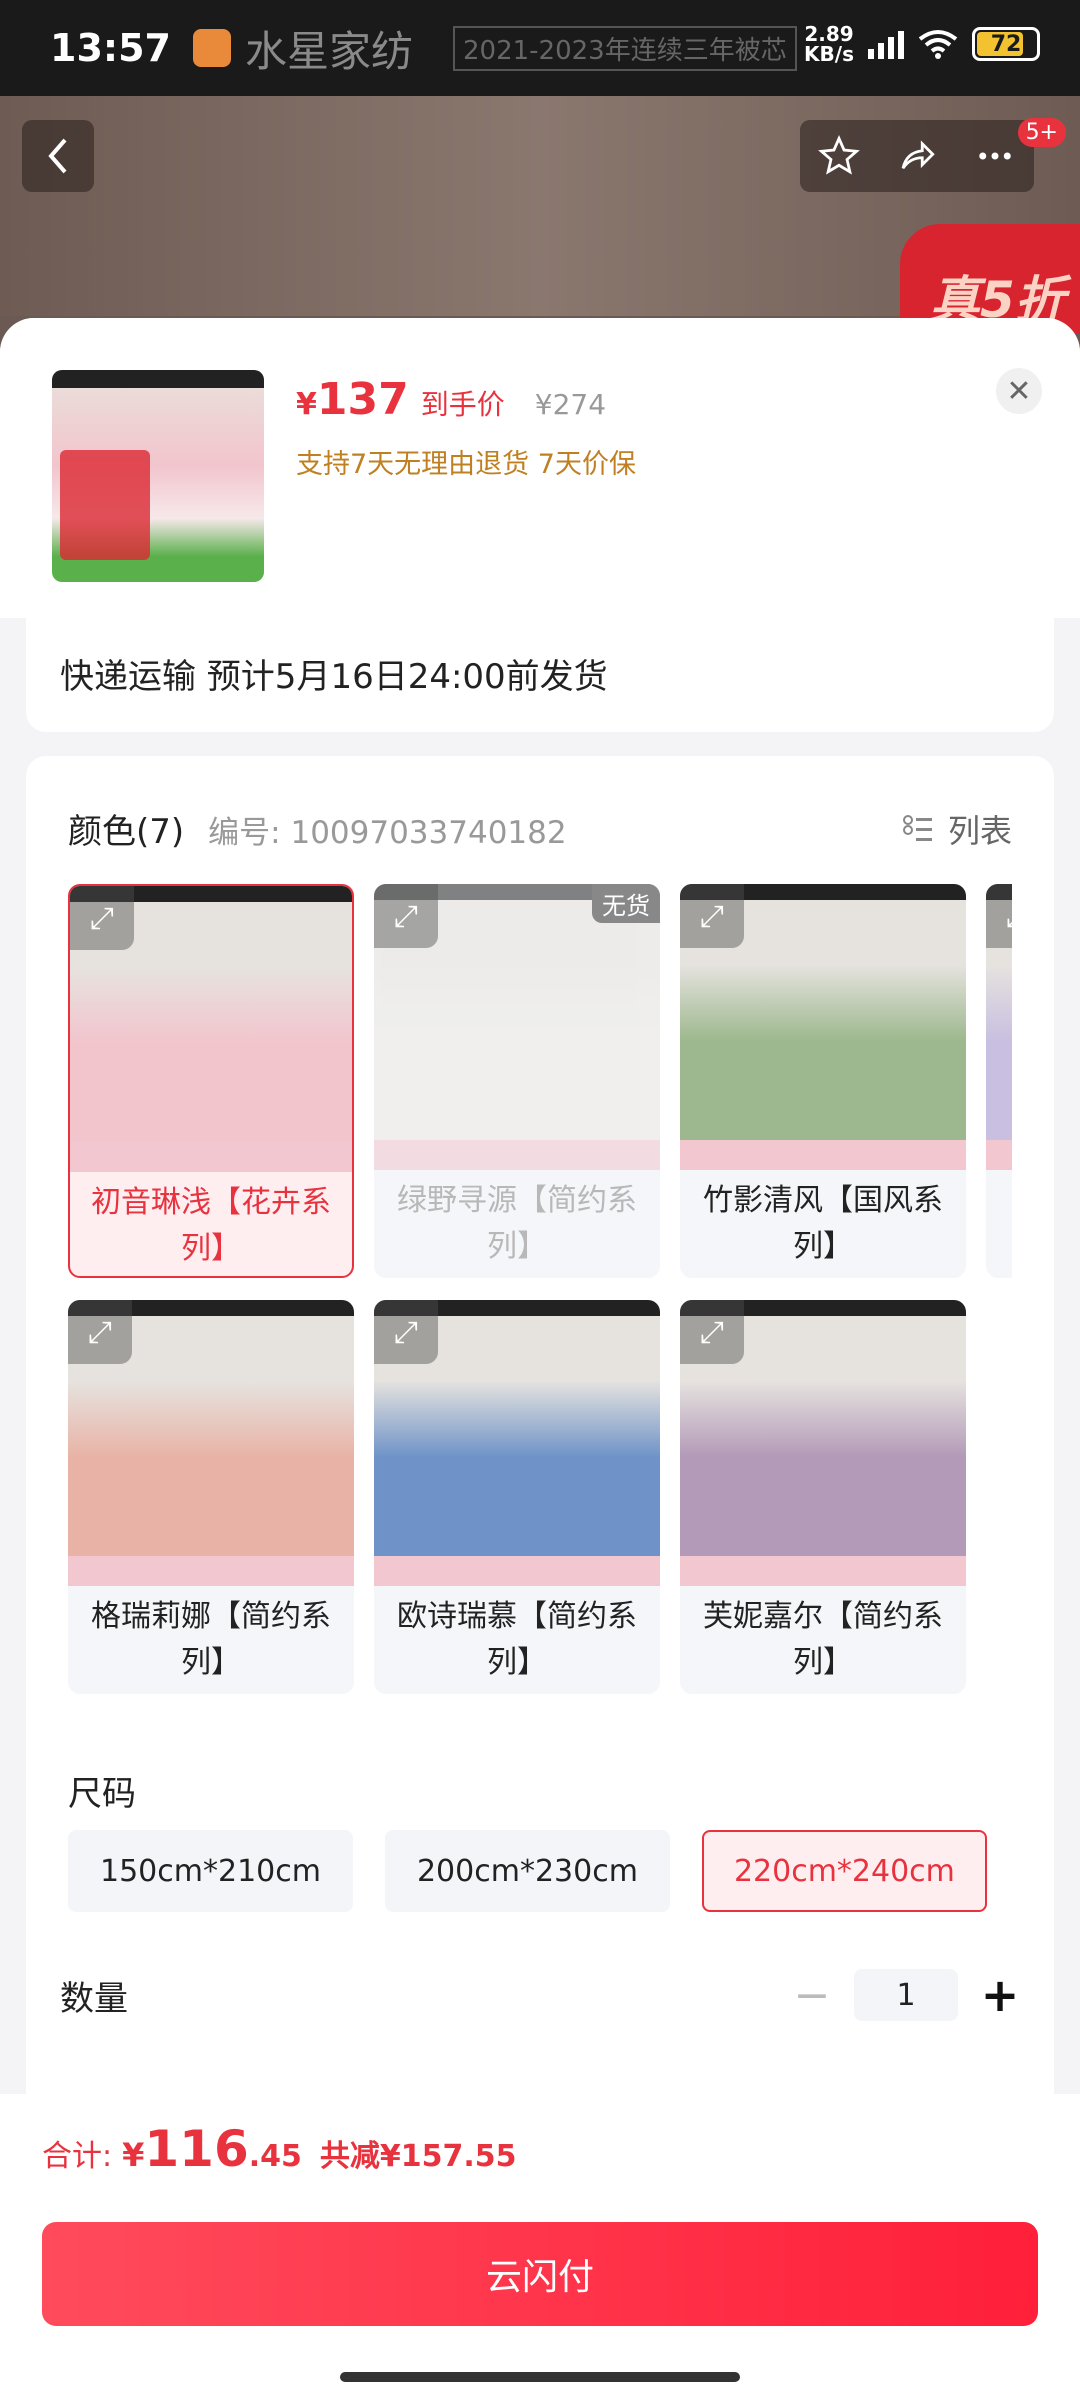  Describe the element at coordinates (823, 1497) in the screenshot. I see `color-option: ⤢ 芙妮嘉尔【简约系列】` at that location.